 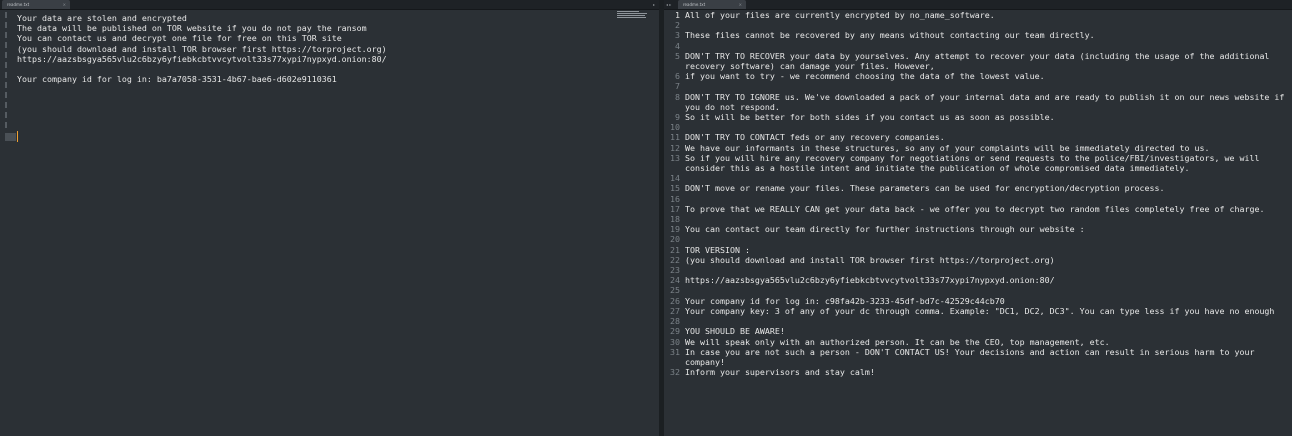 I want to click on current-line-highlight, so click(x=10, y=137).